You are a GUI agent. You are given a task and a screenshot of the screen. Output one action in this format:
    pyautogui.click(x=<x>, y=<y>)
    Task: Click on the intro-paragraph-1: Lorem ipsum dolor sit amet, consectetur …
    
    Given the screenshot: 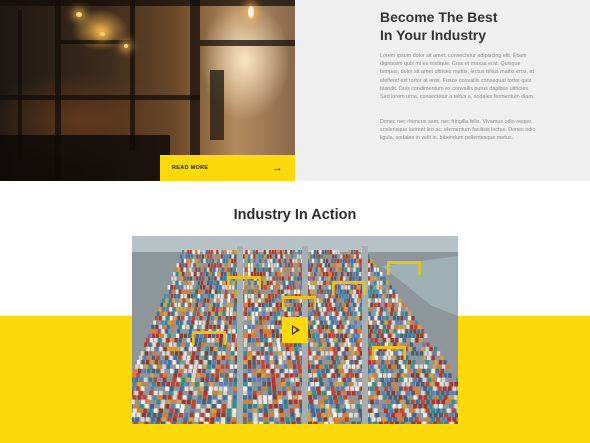 What is the action you would take?
    pyautogui.click(x=457, y=77)
    